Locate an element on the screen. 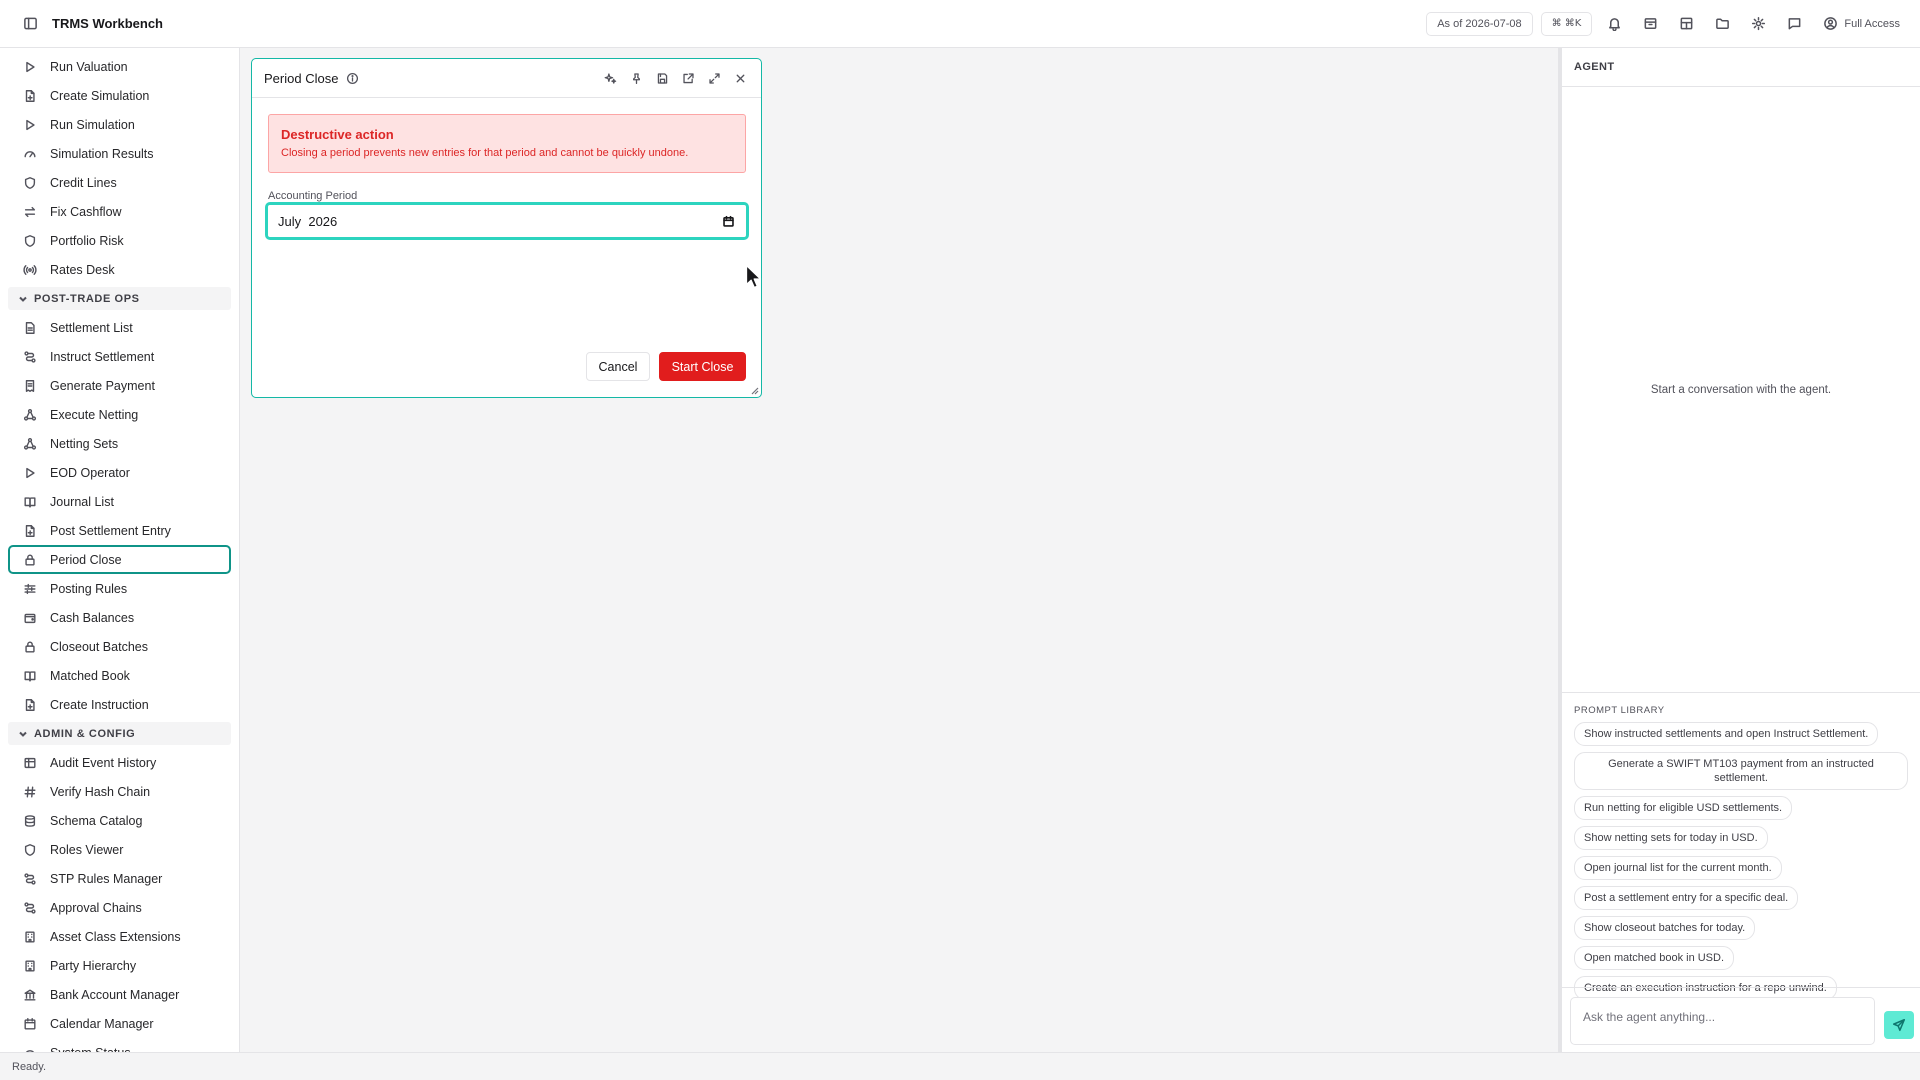 This screenshot has width=1920, height=1080. access-indicator: Full Access is located at coordinates (1861, 24).